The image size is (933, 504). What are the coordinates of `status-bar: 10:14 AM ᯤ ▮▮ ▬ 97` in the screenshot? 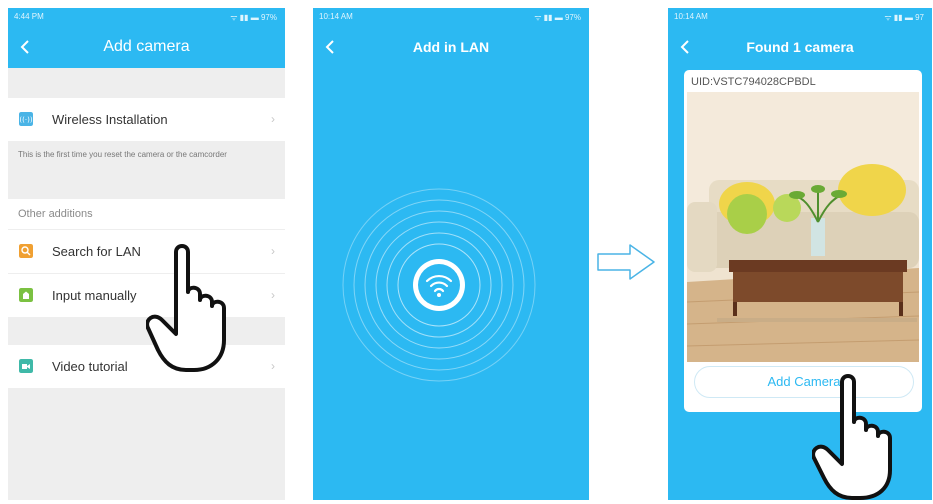 It's located at (800, 17).